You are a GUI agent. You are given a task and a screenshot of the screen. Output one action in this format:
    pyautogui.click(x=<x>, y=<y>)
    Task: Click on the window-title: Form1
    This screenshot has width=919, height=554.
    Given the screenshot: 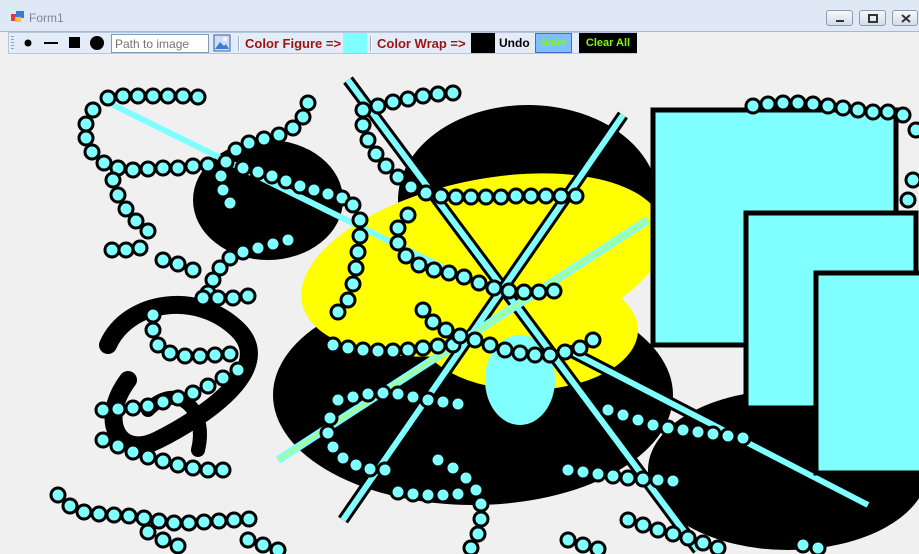 What is the action you would take?
    pyautogui.click(x=46, y=18)
    